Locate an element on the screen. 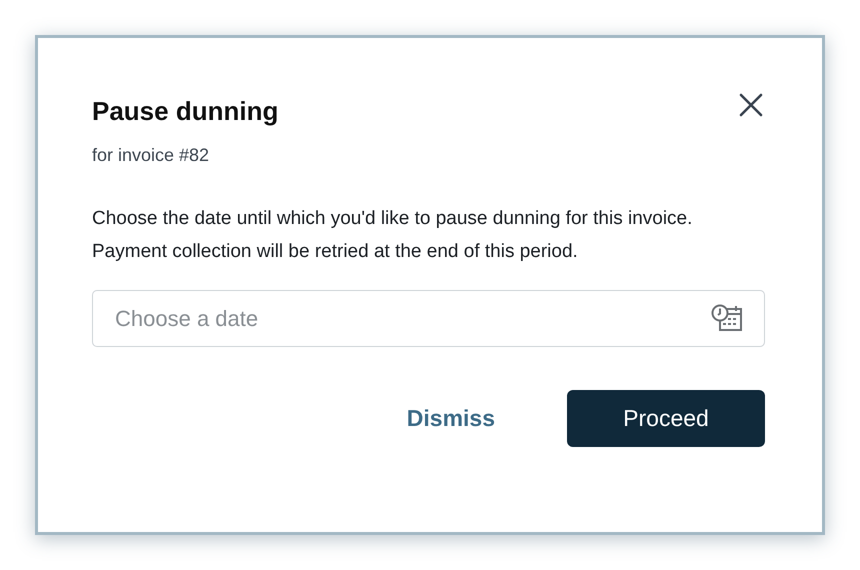 Image resolution: width=860 pixels, height=570 pixels. dialog-subtitle: for invoice #82 is located at coordinates (151, 155).